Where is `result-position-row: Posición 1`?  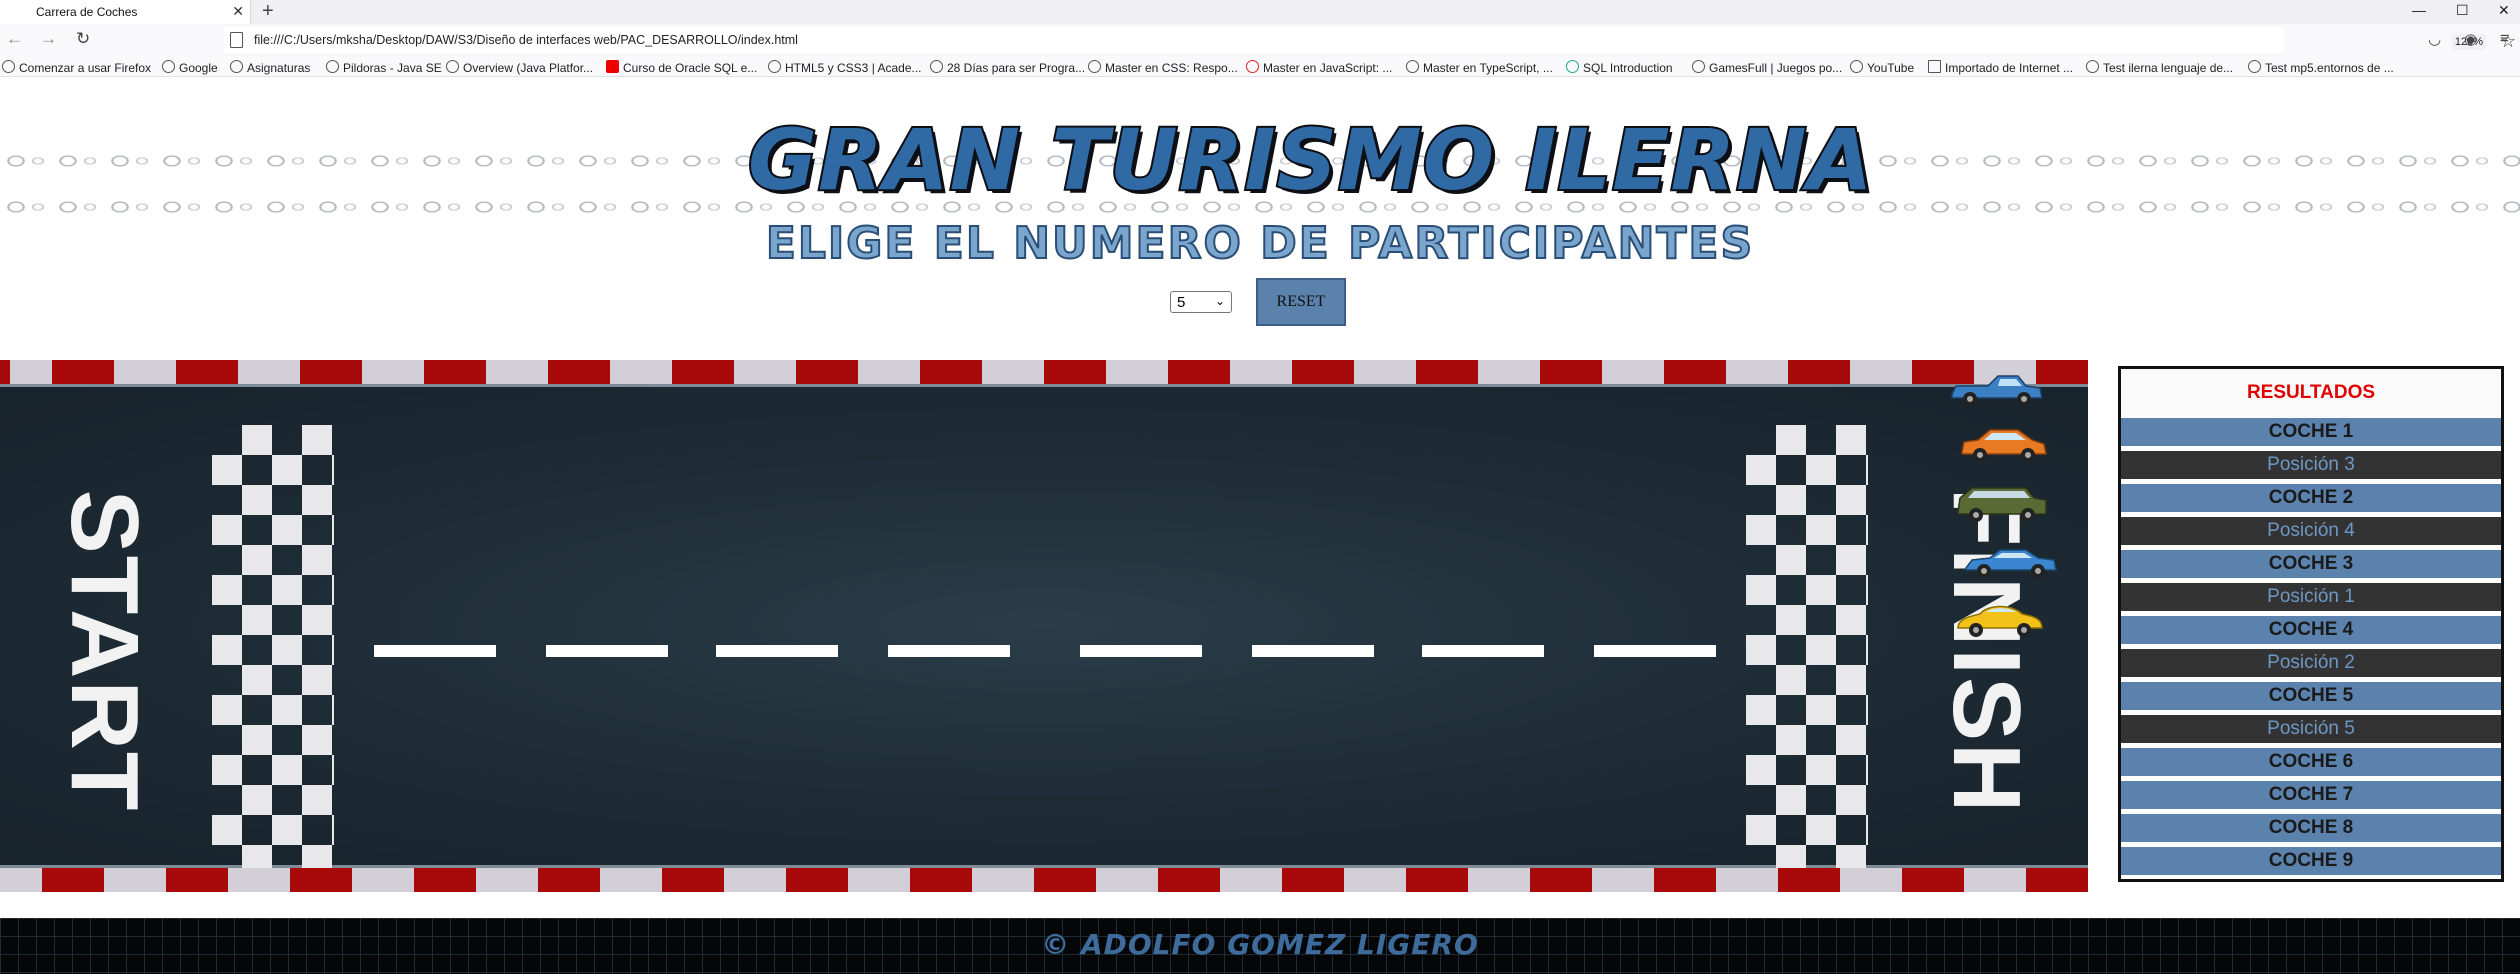 result-position-row: Posición 1 is located at coordinates (2311, 597).